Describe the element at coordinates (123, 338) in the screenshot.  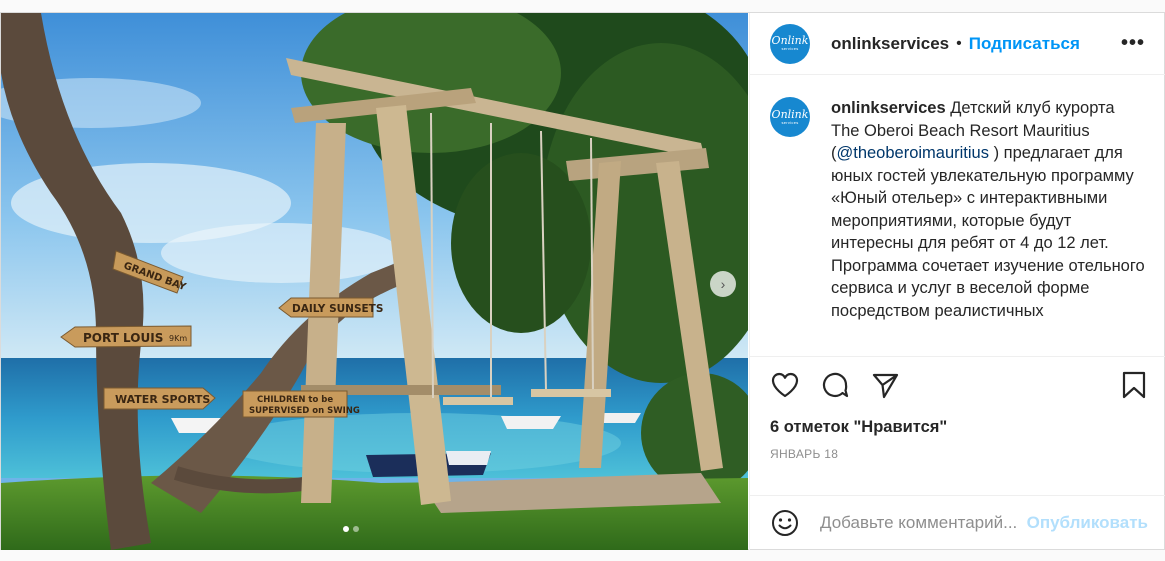
I see `sign-port-louis-text: PORT LOUIS` at that location.